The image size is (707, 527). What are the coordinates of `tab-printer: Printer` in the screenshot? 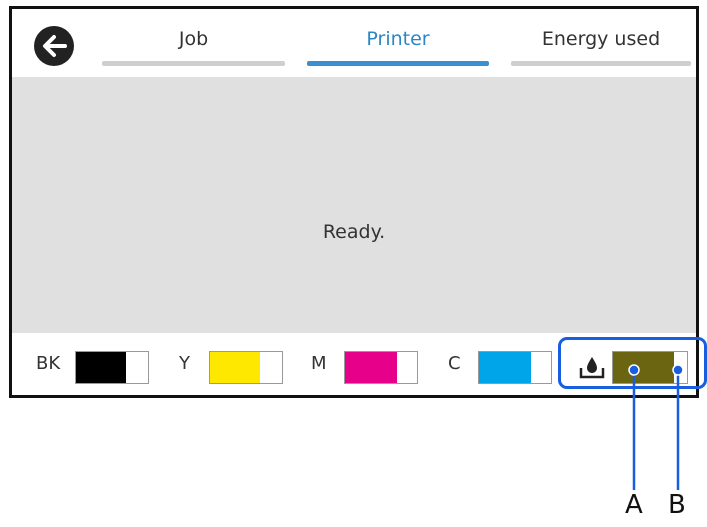 It's located at (398, 43).